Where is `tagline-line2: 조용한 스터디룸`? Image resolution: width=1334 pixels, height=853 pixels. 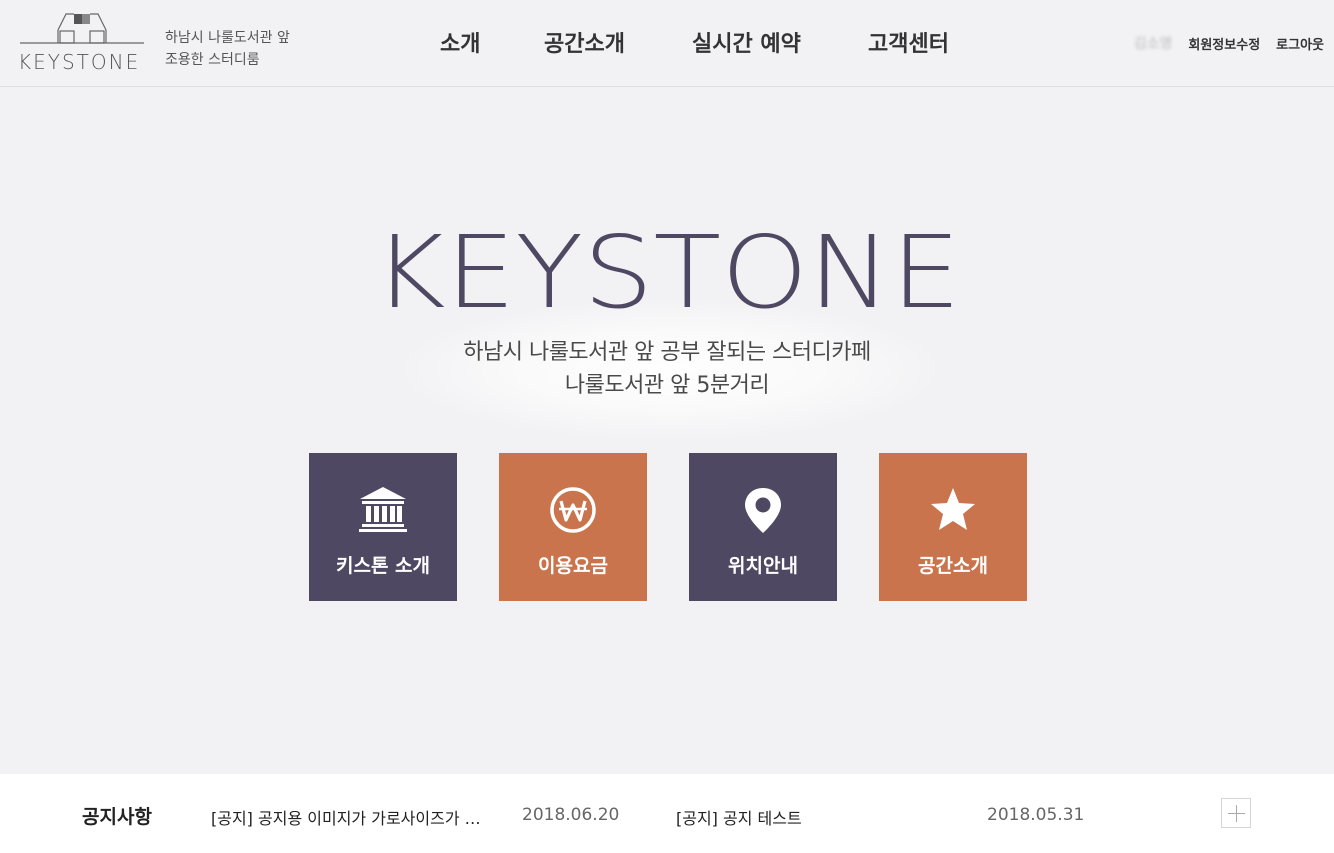 tagline-line2: 조용한 스터디룸 is located at coordinates (212, 60).